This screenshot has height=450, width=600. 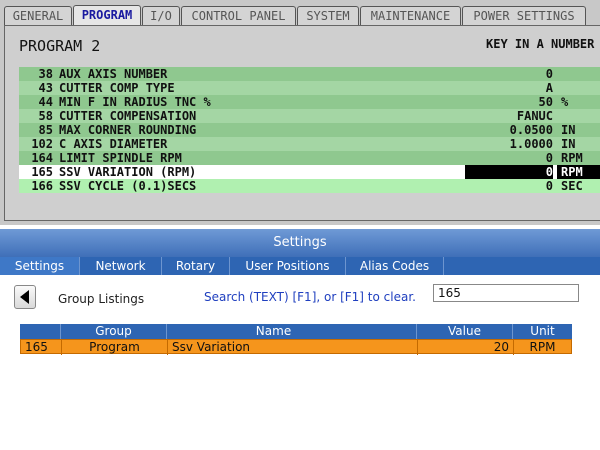 I want to click on setting-description: LIMIT SPINDLE RPM, so click(x=120, y=158).